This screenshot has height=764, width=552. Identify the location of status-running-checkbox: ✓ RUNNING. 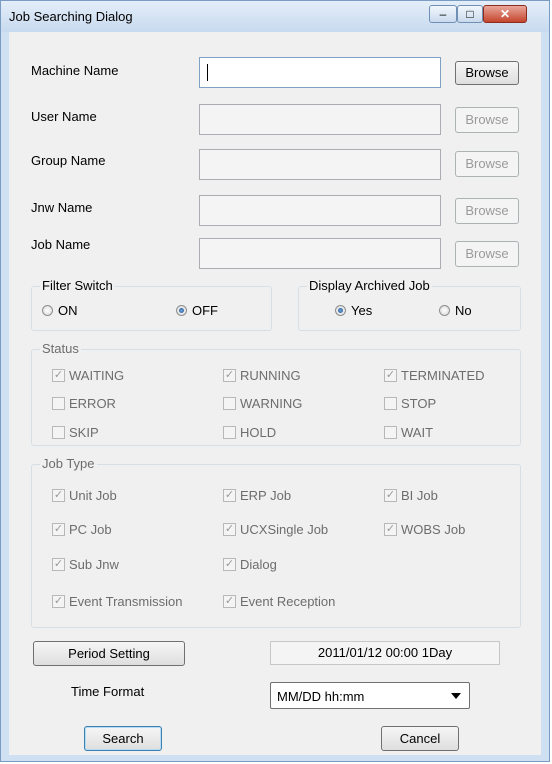
(262, 375).